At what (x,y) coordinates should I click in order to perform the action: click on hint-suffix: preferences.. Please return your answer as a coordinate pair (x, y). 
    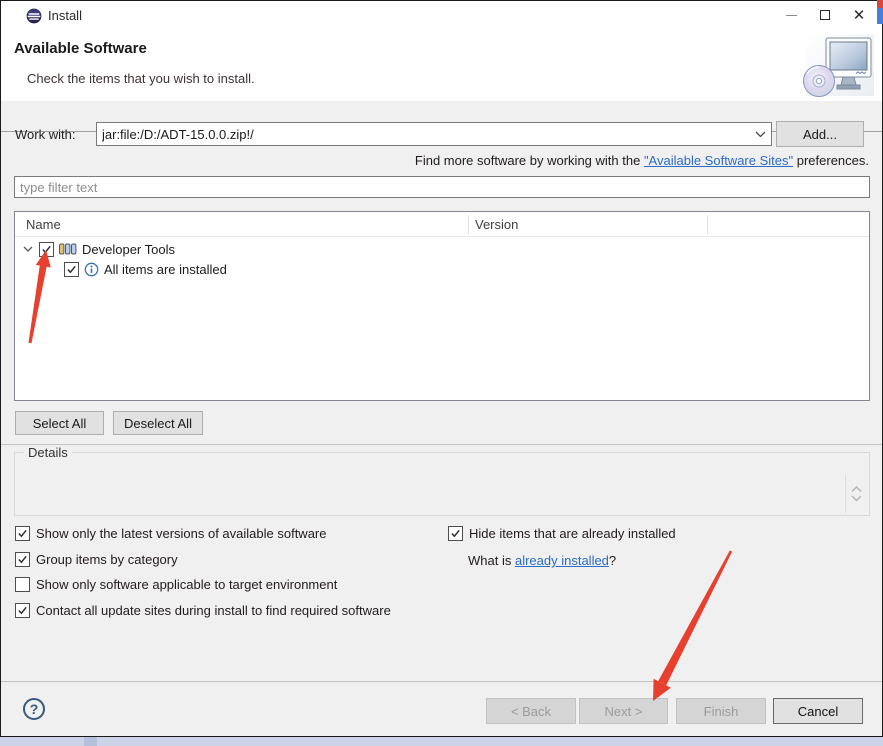
    Looking at the image, I should click on (831, 160).